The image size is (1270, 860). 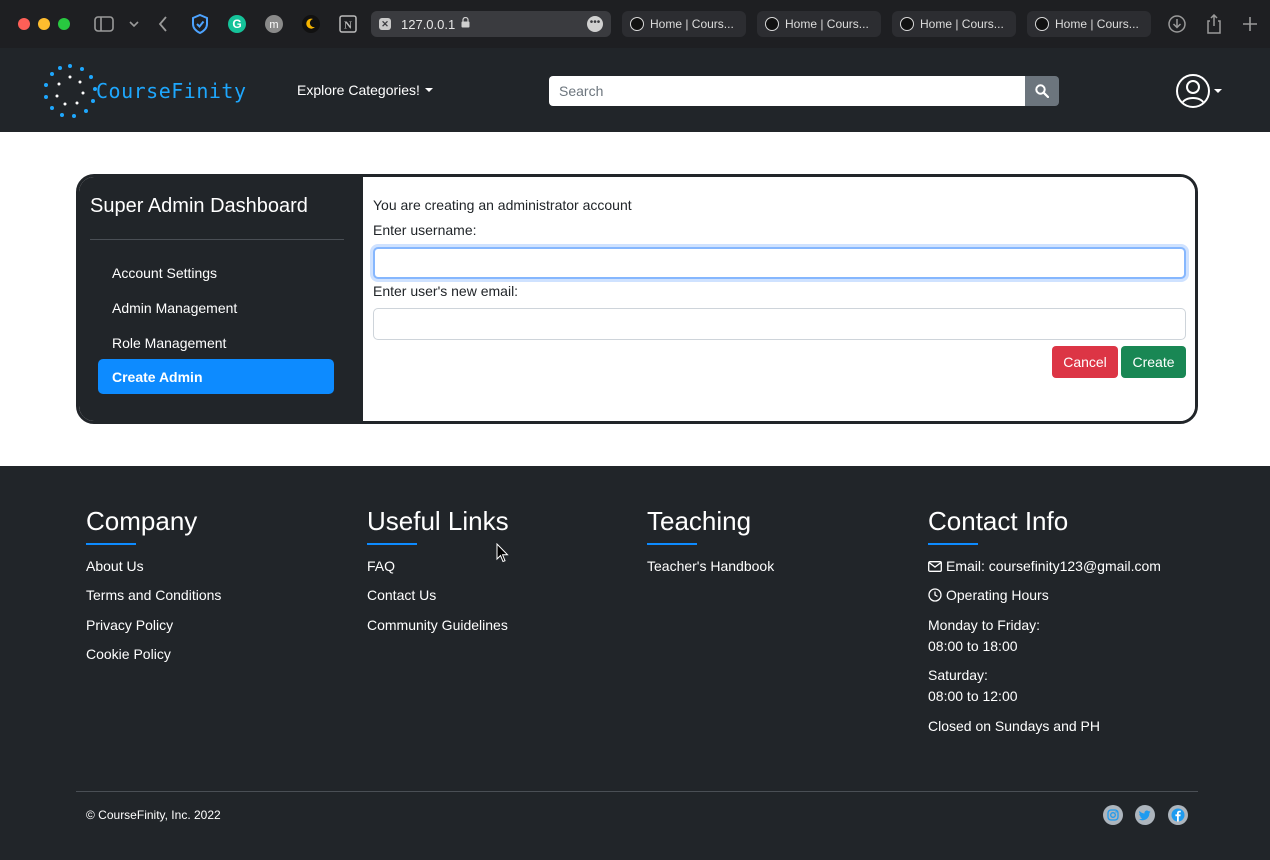 I want to click on brand-logo: CourseFinity, so click(x=154, y=91).